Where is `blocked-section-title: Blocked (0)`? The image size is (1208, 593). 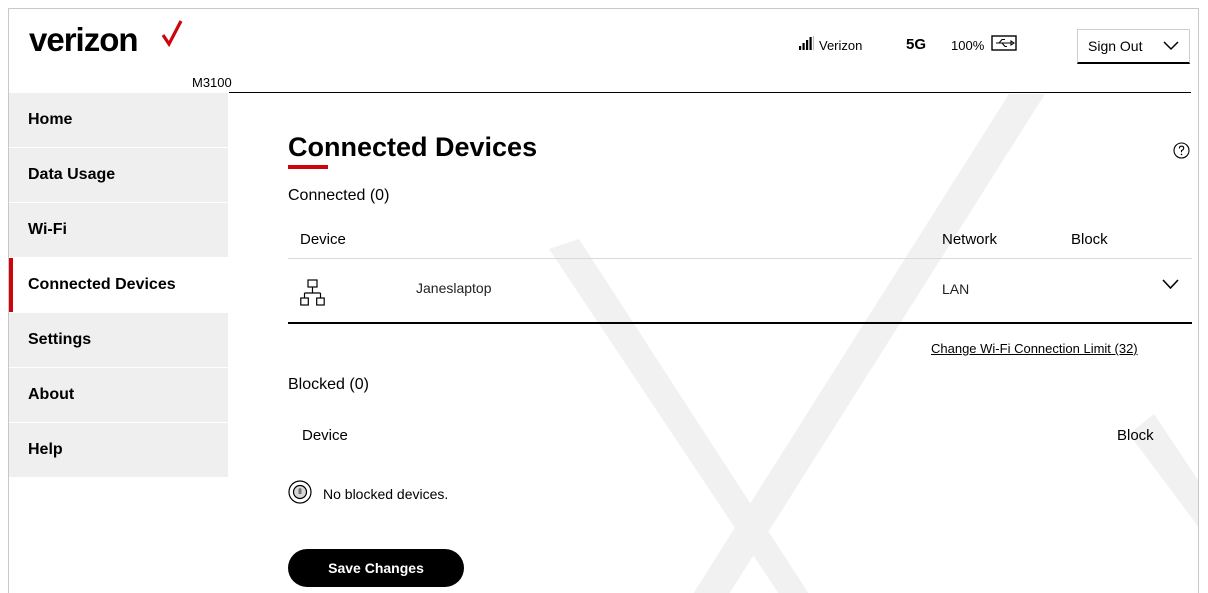 blocked-section-title: Blocked (0) is located at coordinates (328, 384).